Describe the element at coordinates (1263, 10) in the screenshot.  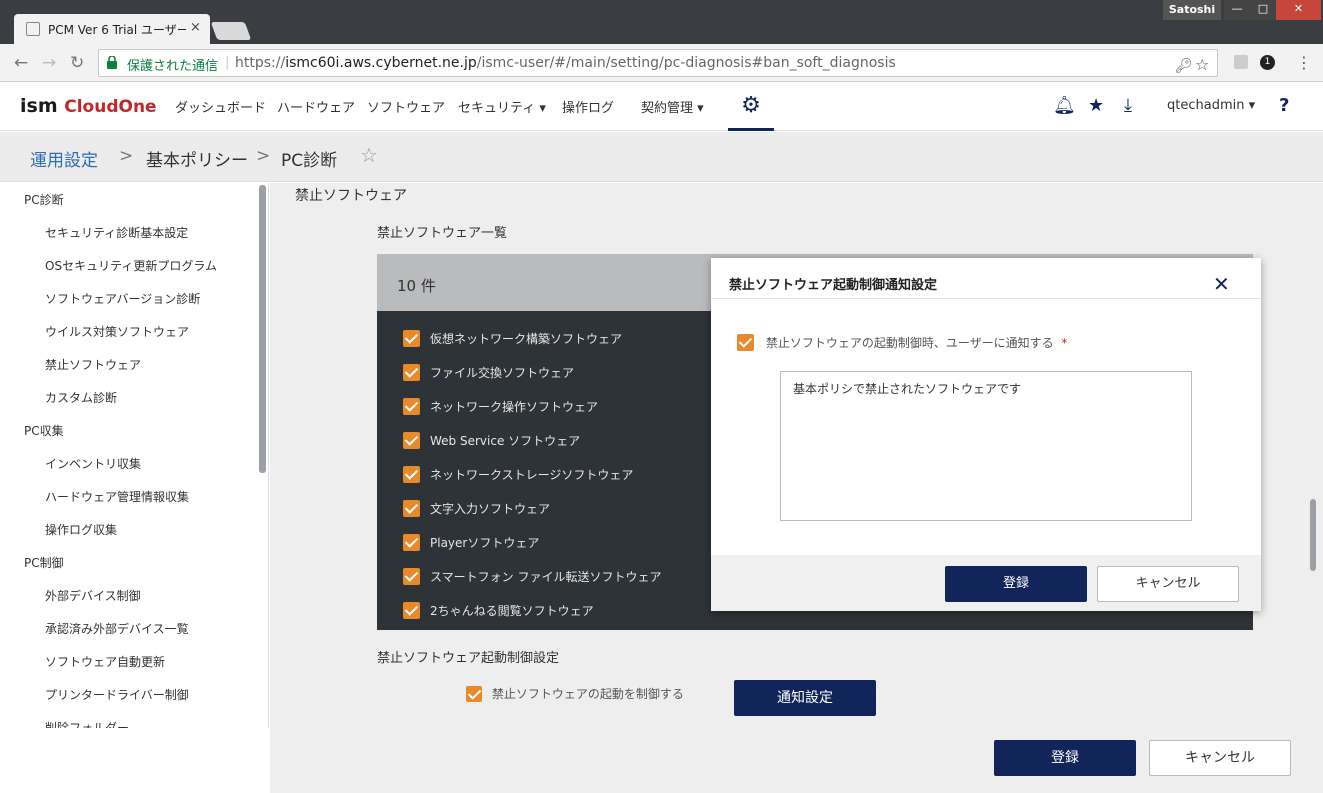
I see `window-maximize-button: □` at that location.